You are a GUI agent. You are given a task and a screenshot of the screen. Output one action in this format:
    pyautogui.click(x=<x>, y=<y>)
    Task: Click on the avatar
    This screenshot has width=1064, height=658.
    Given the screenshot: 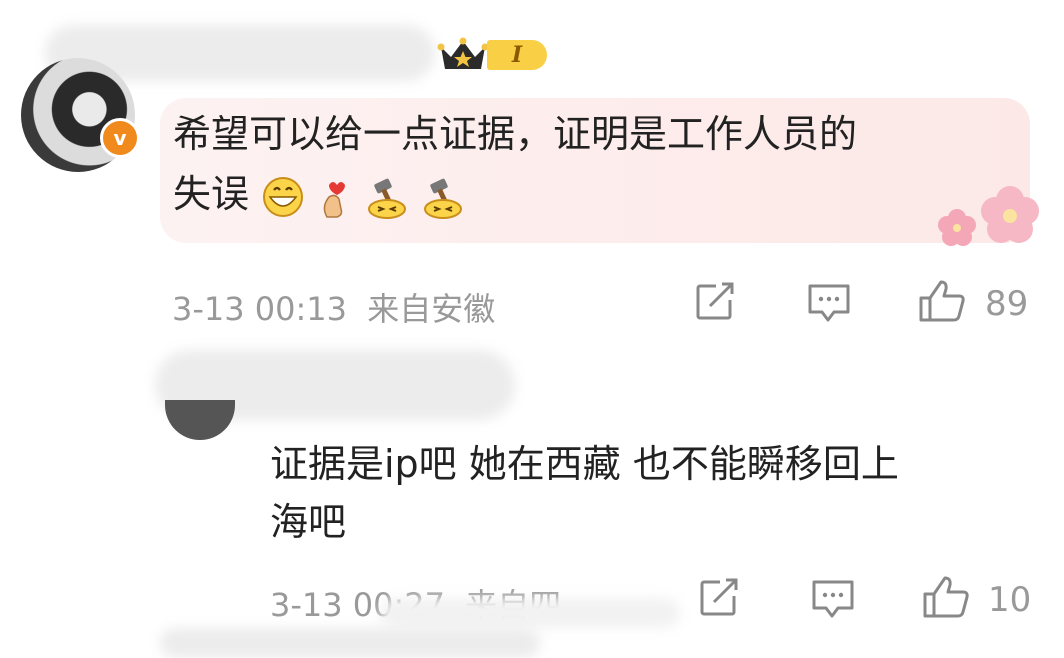 What is the action you would take?
    pyautogui.click(x=200, y=420)
    